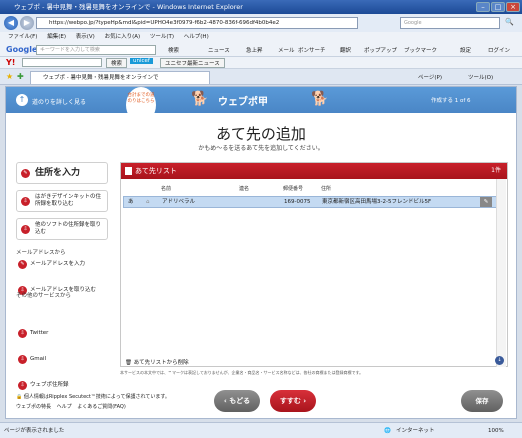 This screenshot has height=438, width=522. Describe the element at coordinates (326, 189) in the screenshot. I see `column-address: 住所` at that location.